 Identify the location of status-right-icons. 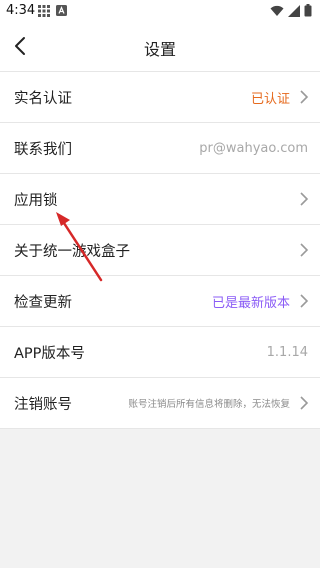
(291, 10).